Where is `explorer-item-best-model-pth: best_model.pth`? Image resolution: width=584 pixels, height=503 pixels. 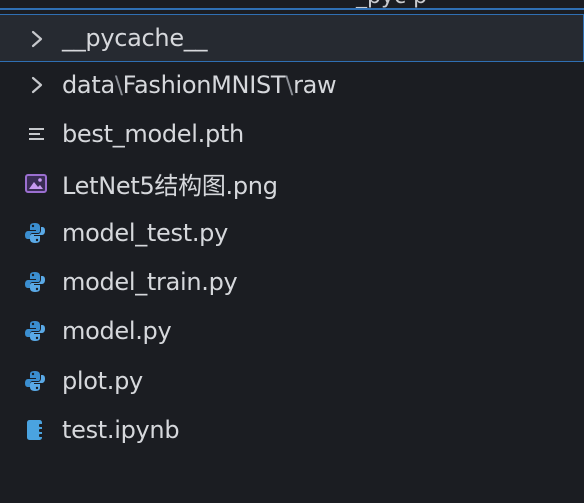 explorer-item-best-model-pth: best_model.pth is located at coordinates (292, 134).